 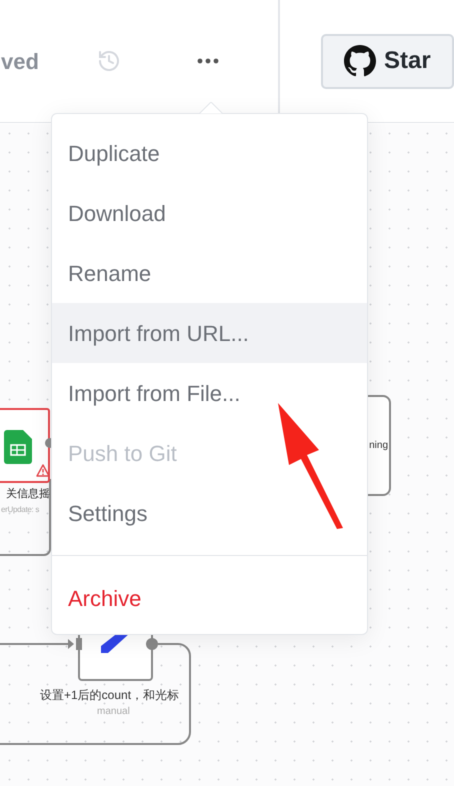 I want to click on save-status: ved, so click(x=20, y=62).